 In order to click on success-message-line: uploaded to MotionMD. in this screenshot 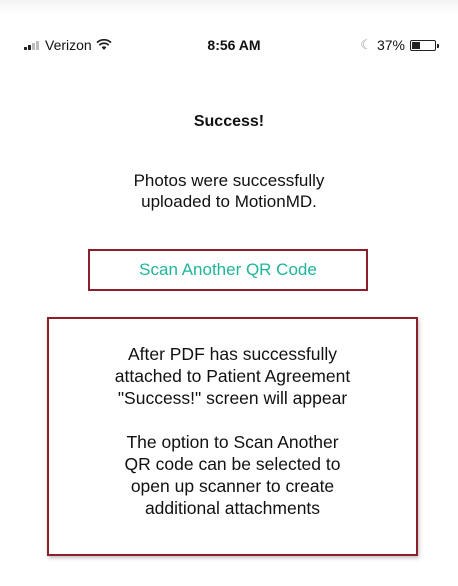, I will do `click(229, 201)`.